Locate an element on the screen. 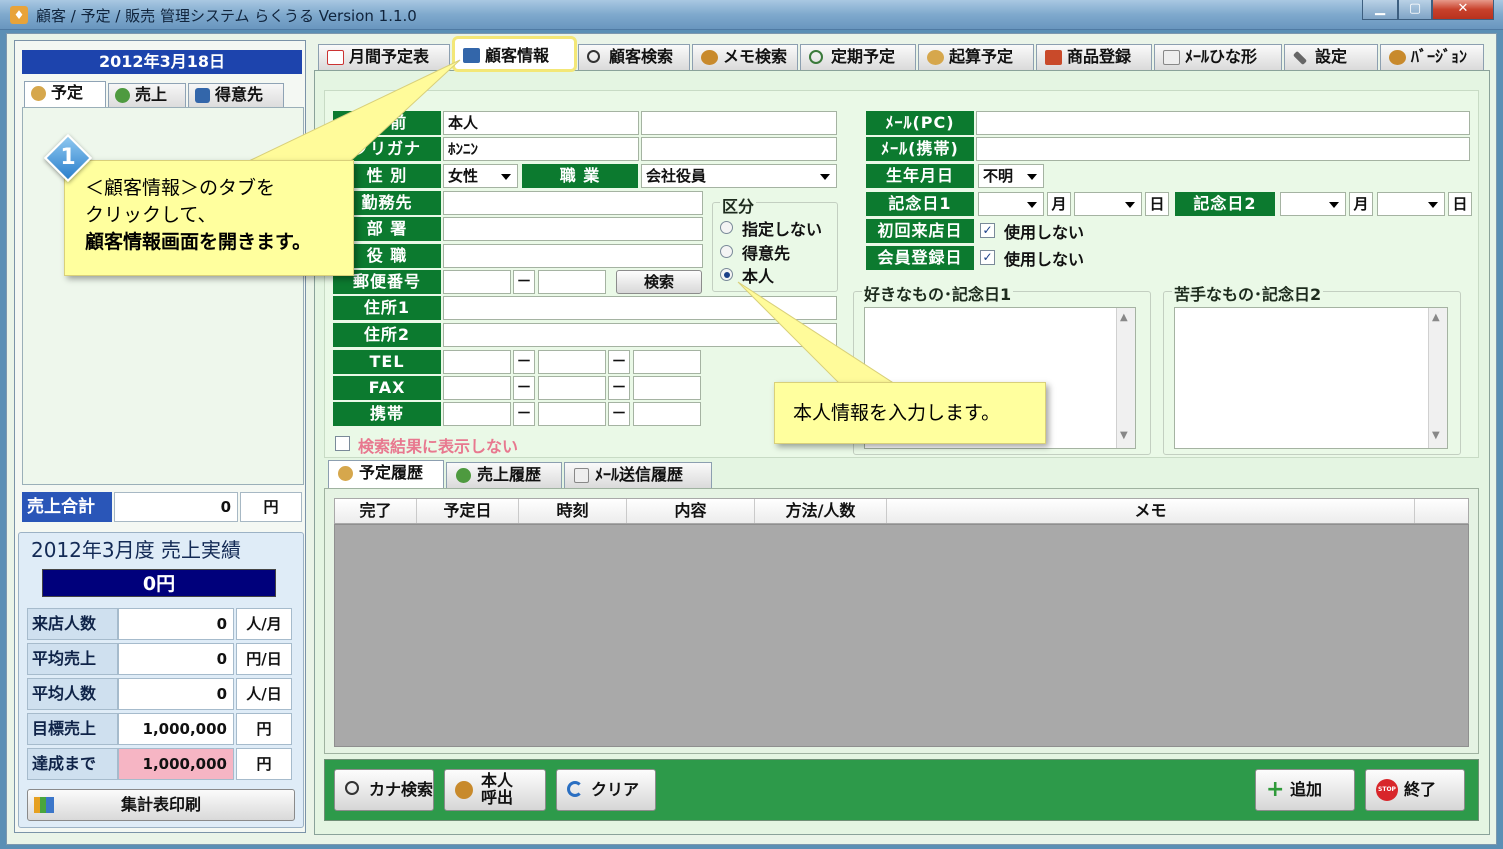 The image size is (1503, 849). callout2-pointer is located at coordinates (817, 333).